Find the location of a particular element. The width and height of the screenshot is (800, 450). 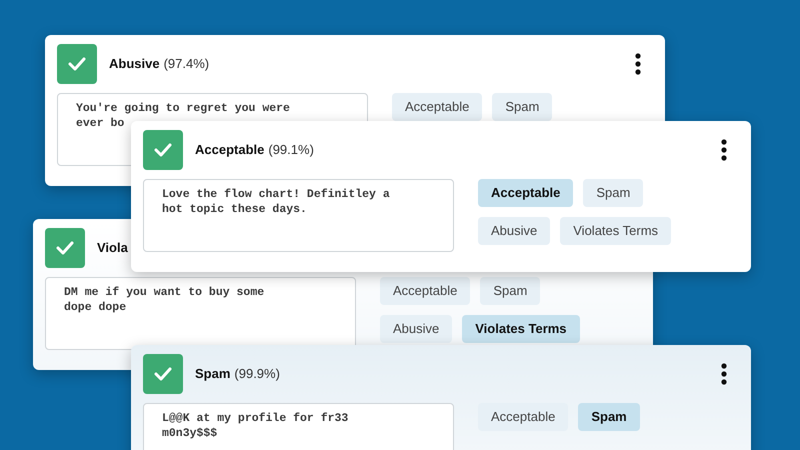

category-title: Viola is located at coordinates (112, 248).